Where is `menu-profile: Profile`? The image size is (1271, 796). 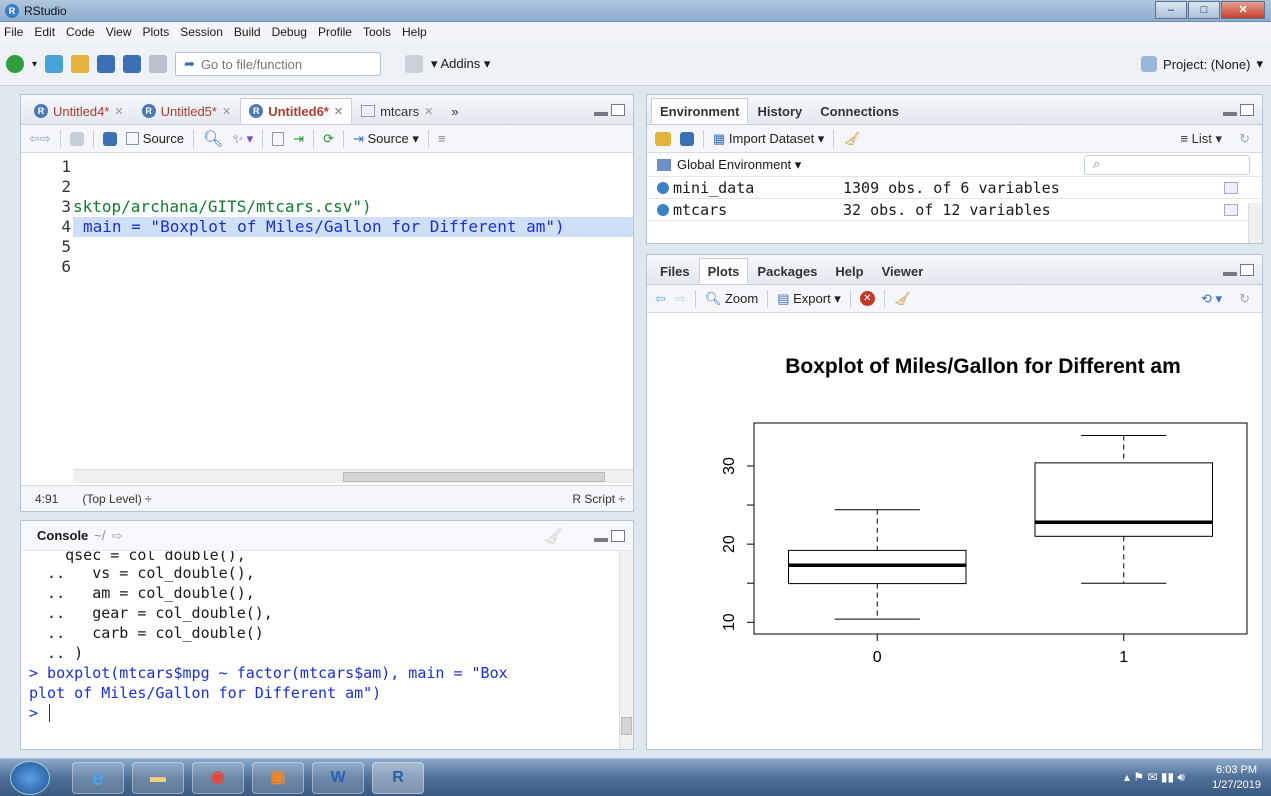
menu-profile: Profile is located at coordinates (335, 32).